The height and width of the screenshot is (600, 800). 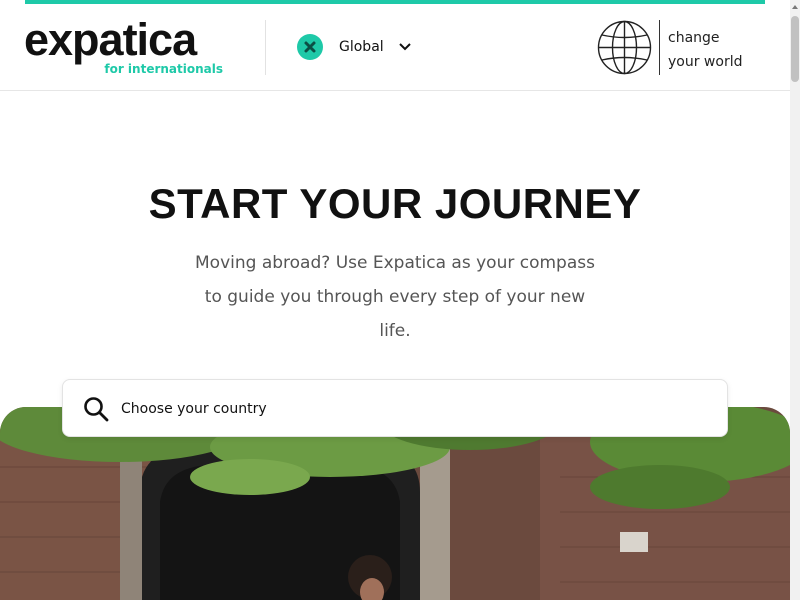 I want to click on expatica-logo: expatica for internationals, so click(x=126, y=47).